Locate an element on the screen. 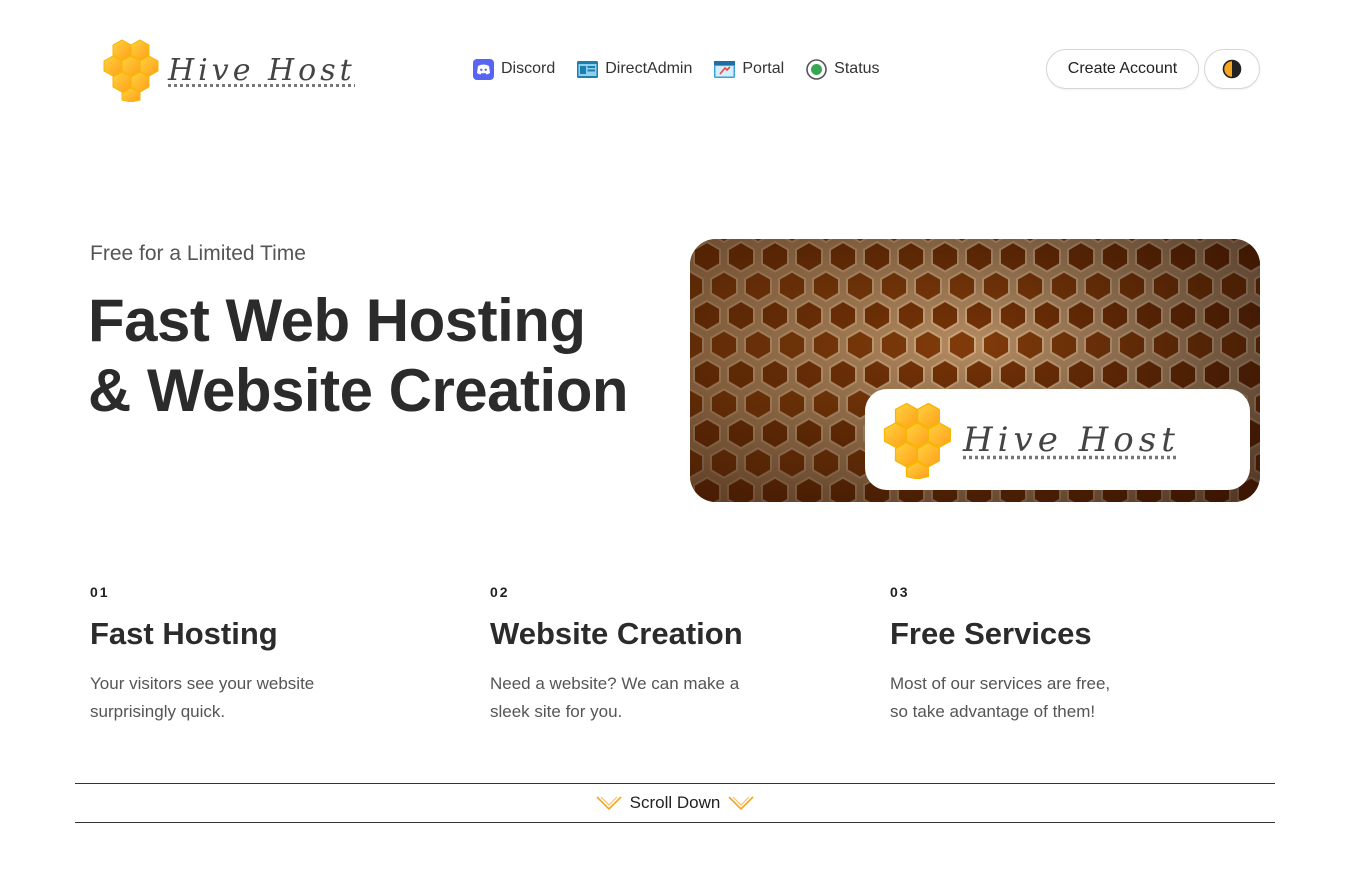 The image size is (1349, 878). feature-title: Fast Hosting is located at coordinates (184, 633).